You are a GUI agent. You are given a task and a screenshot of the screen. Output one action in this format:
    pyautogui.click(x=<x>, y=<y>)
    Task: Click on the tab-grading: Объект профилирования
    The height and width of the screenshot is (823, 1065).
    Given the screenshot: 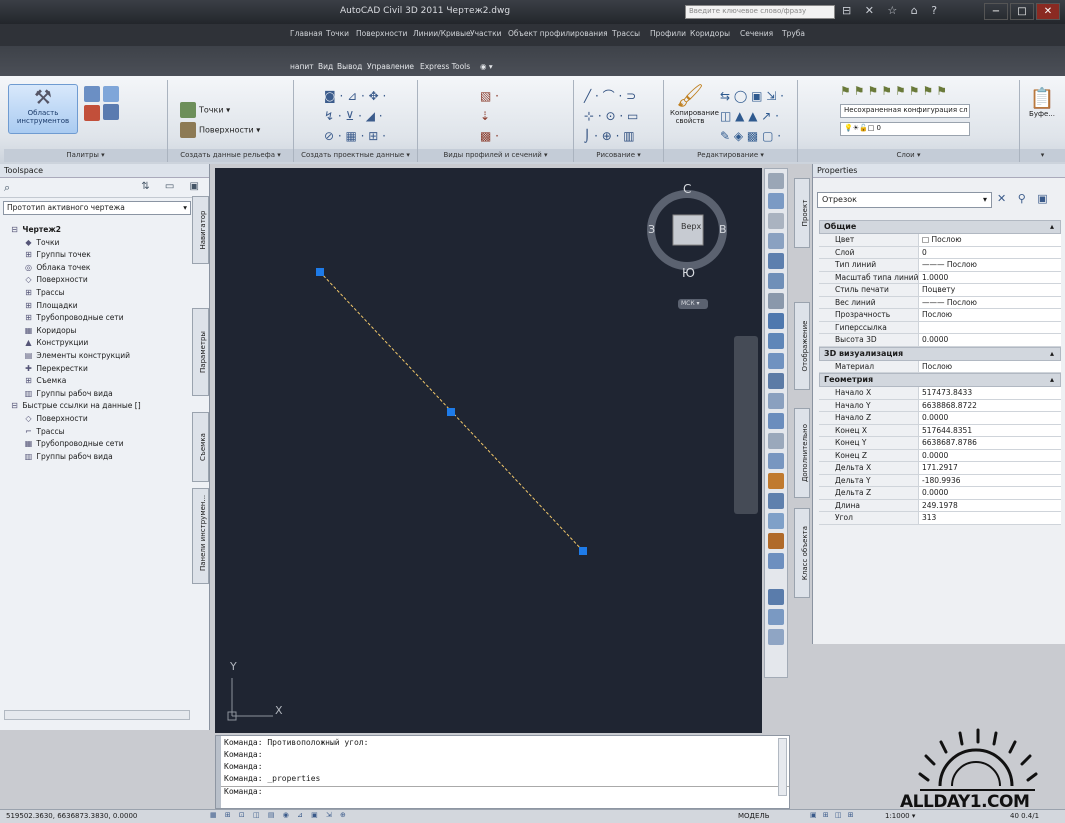 What is the action you would take?
    pyautogui.click(x=558, y=33)
    